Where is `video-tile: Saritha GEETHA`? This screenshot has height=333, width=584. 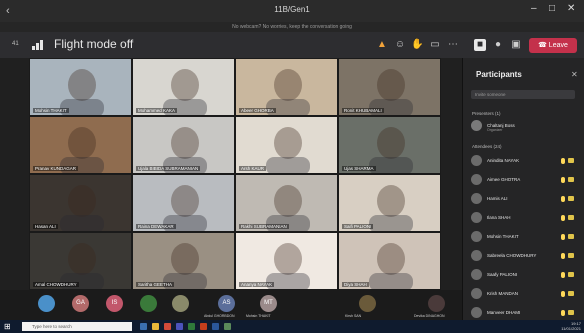 video-tile: Saritha GEETHA is located at coordinates (183, 261).